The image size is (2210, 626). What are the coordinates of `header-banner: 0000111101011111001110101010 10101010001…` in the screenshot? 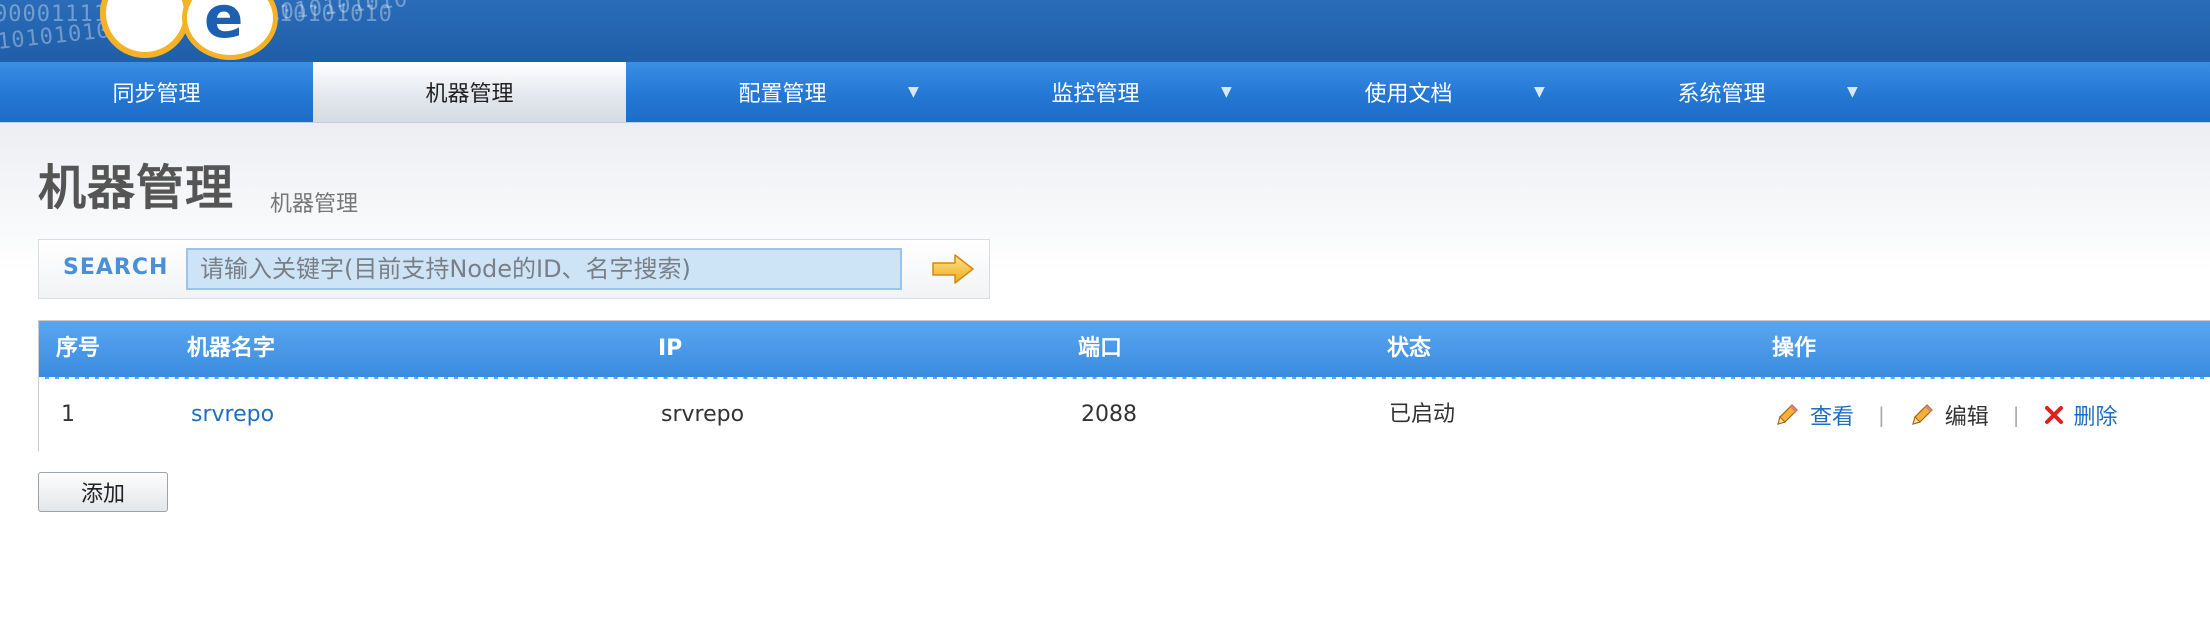 It's located at (1105, 31).